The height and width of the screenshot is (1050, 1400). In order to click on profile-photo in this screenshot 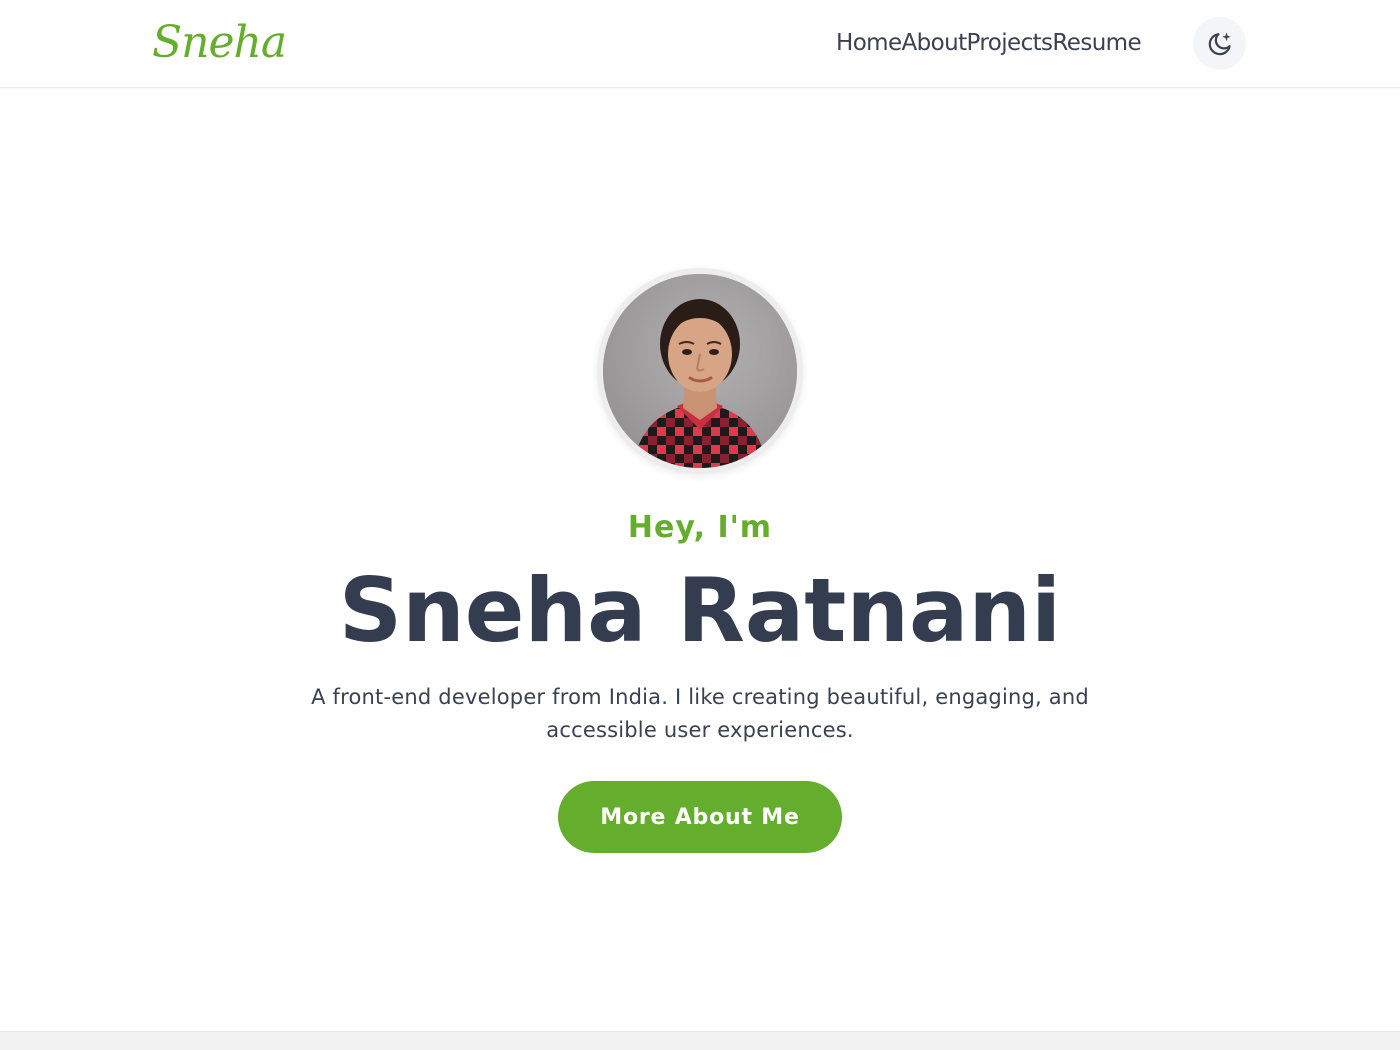, I will do `click(700, 371)`.